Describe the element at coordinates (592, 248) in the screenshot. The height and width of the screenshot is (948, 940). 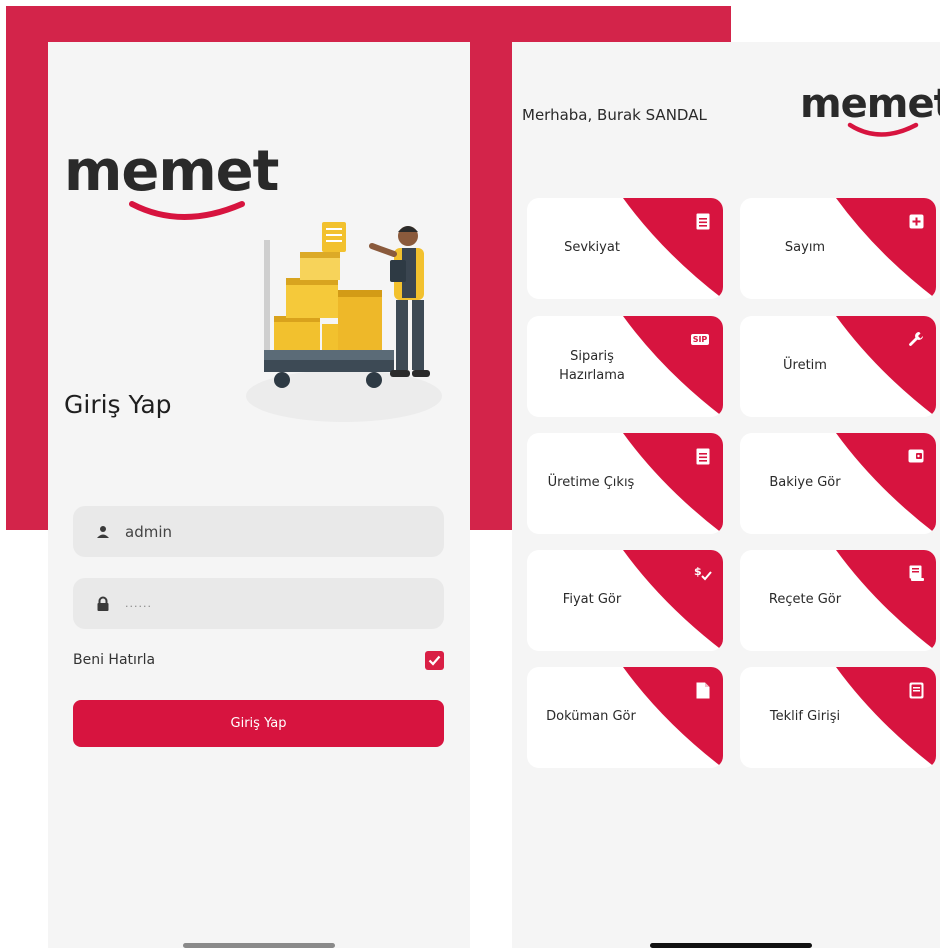
I see `tile-label: Sevkiyat` at that location.